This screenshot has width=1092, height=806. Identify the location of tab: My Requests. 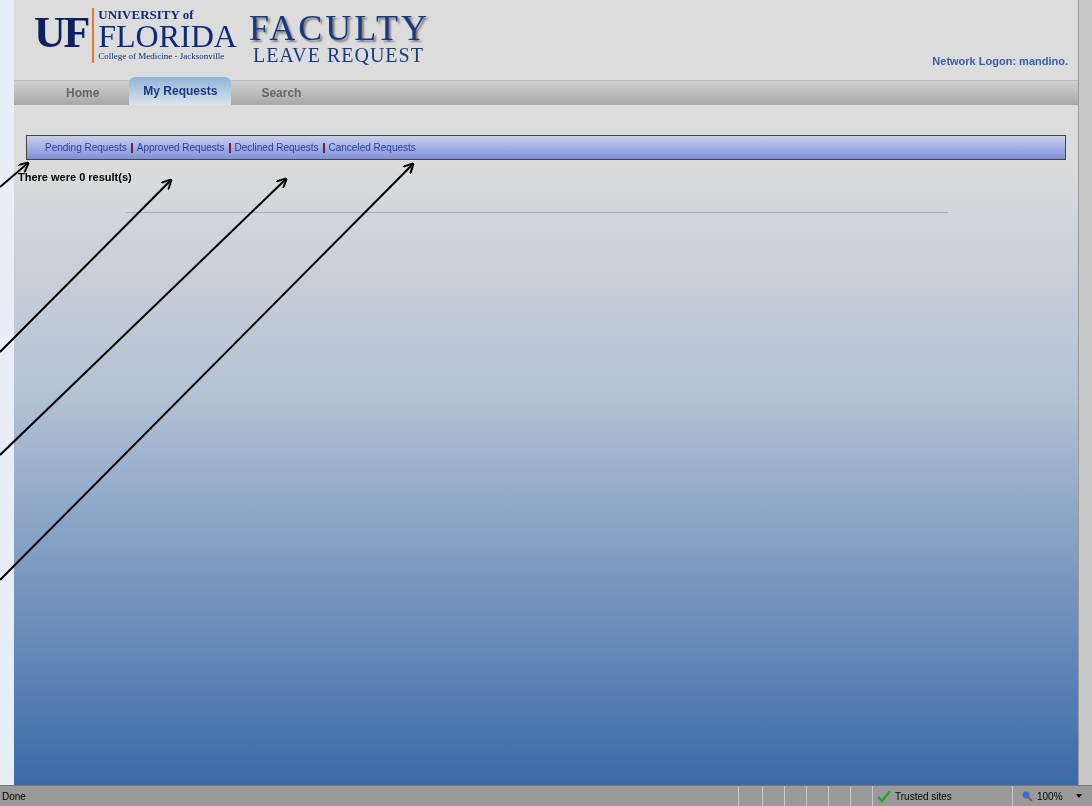
(180, 91).